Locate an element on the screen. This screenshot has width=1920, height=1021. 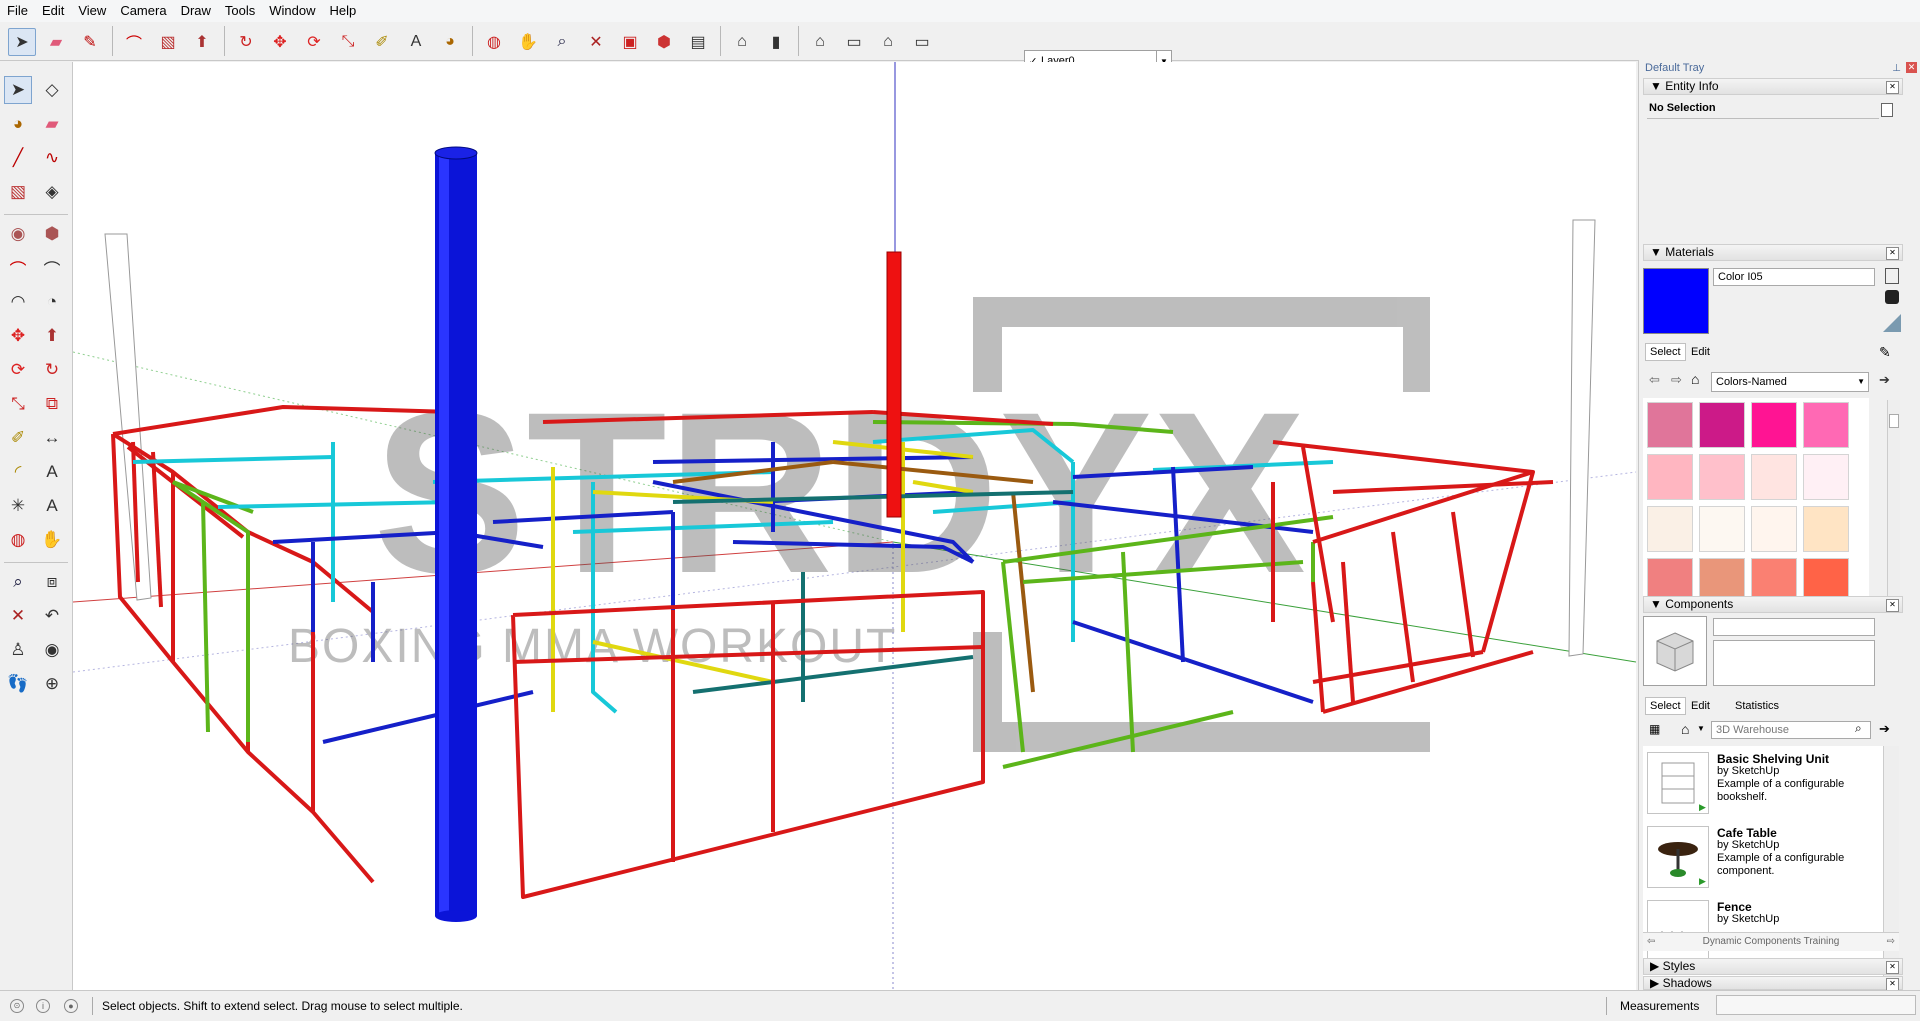
library-dropdown: Colors-Named ▼ is located at coordinates (1790, 382).